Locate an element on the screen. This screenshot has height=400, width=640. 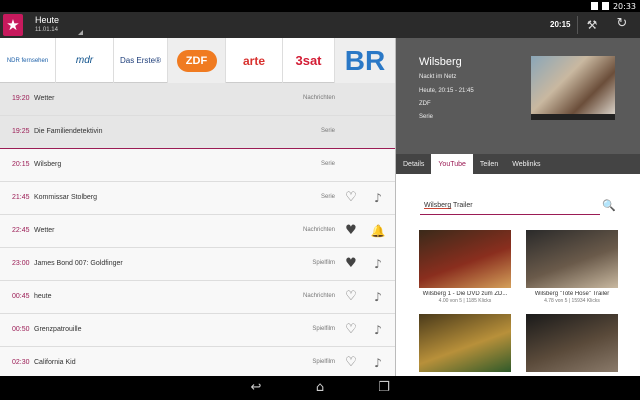
program-title: Wilsberg is located at coordinates (48, 164).